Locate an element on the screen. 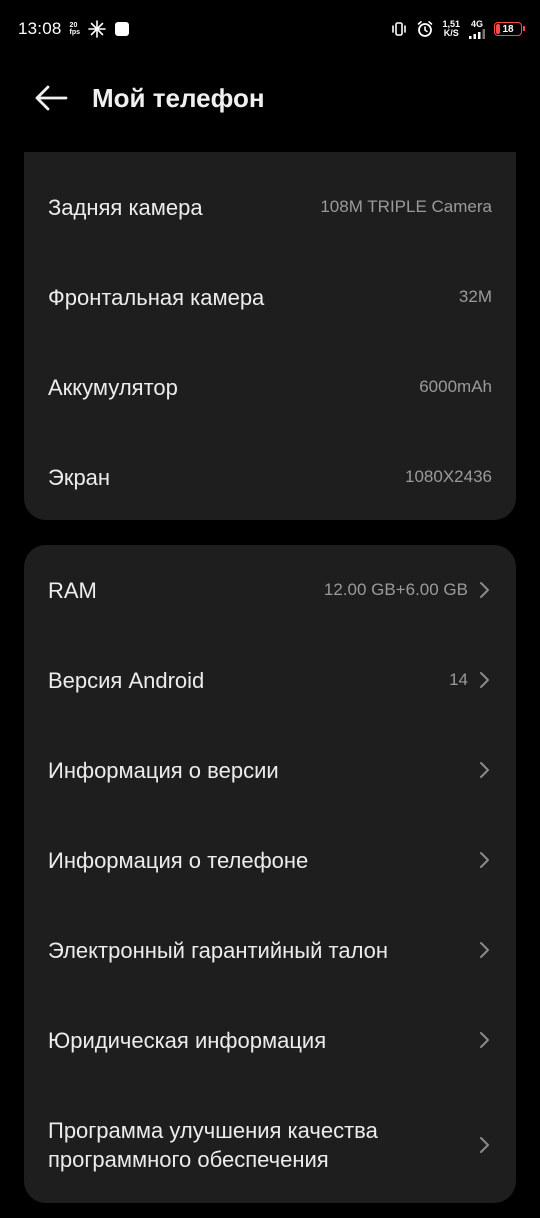  status-bar: 13:08 20 fps 1,51 K/S 4G 18 is located at coordinates (270, 29).